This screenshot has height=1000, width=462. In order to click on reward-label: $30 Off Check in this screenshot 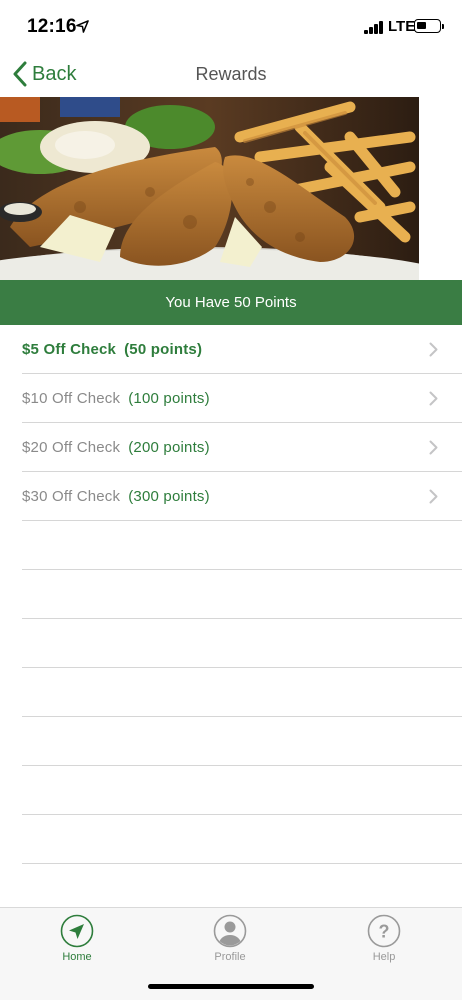, I will do `click(71, 496)`.